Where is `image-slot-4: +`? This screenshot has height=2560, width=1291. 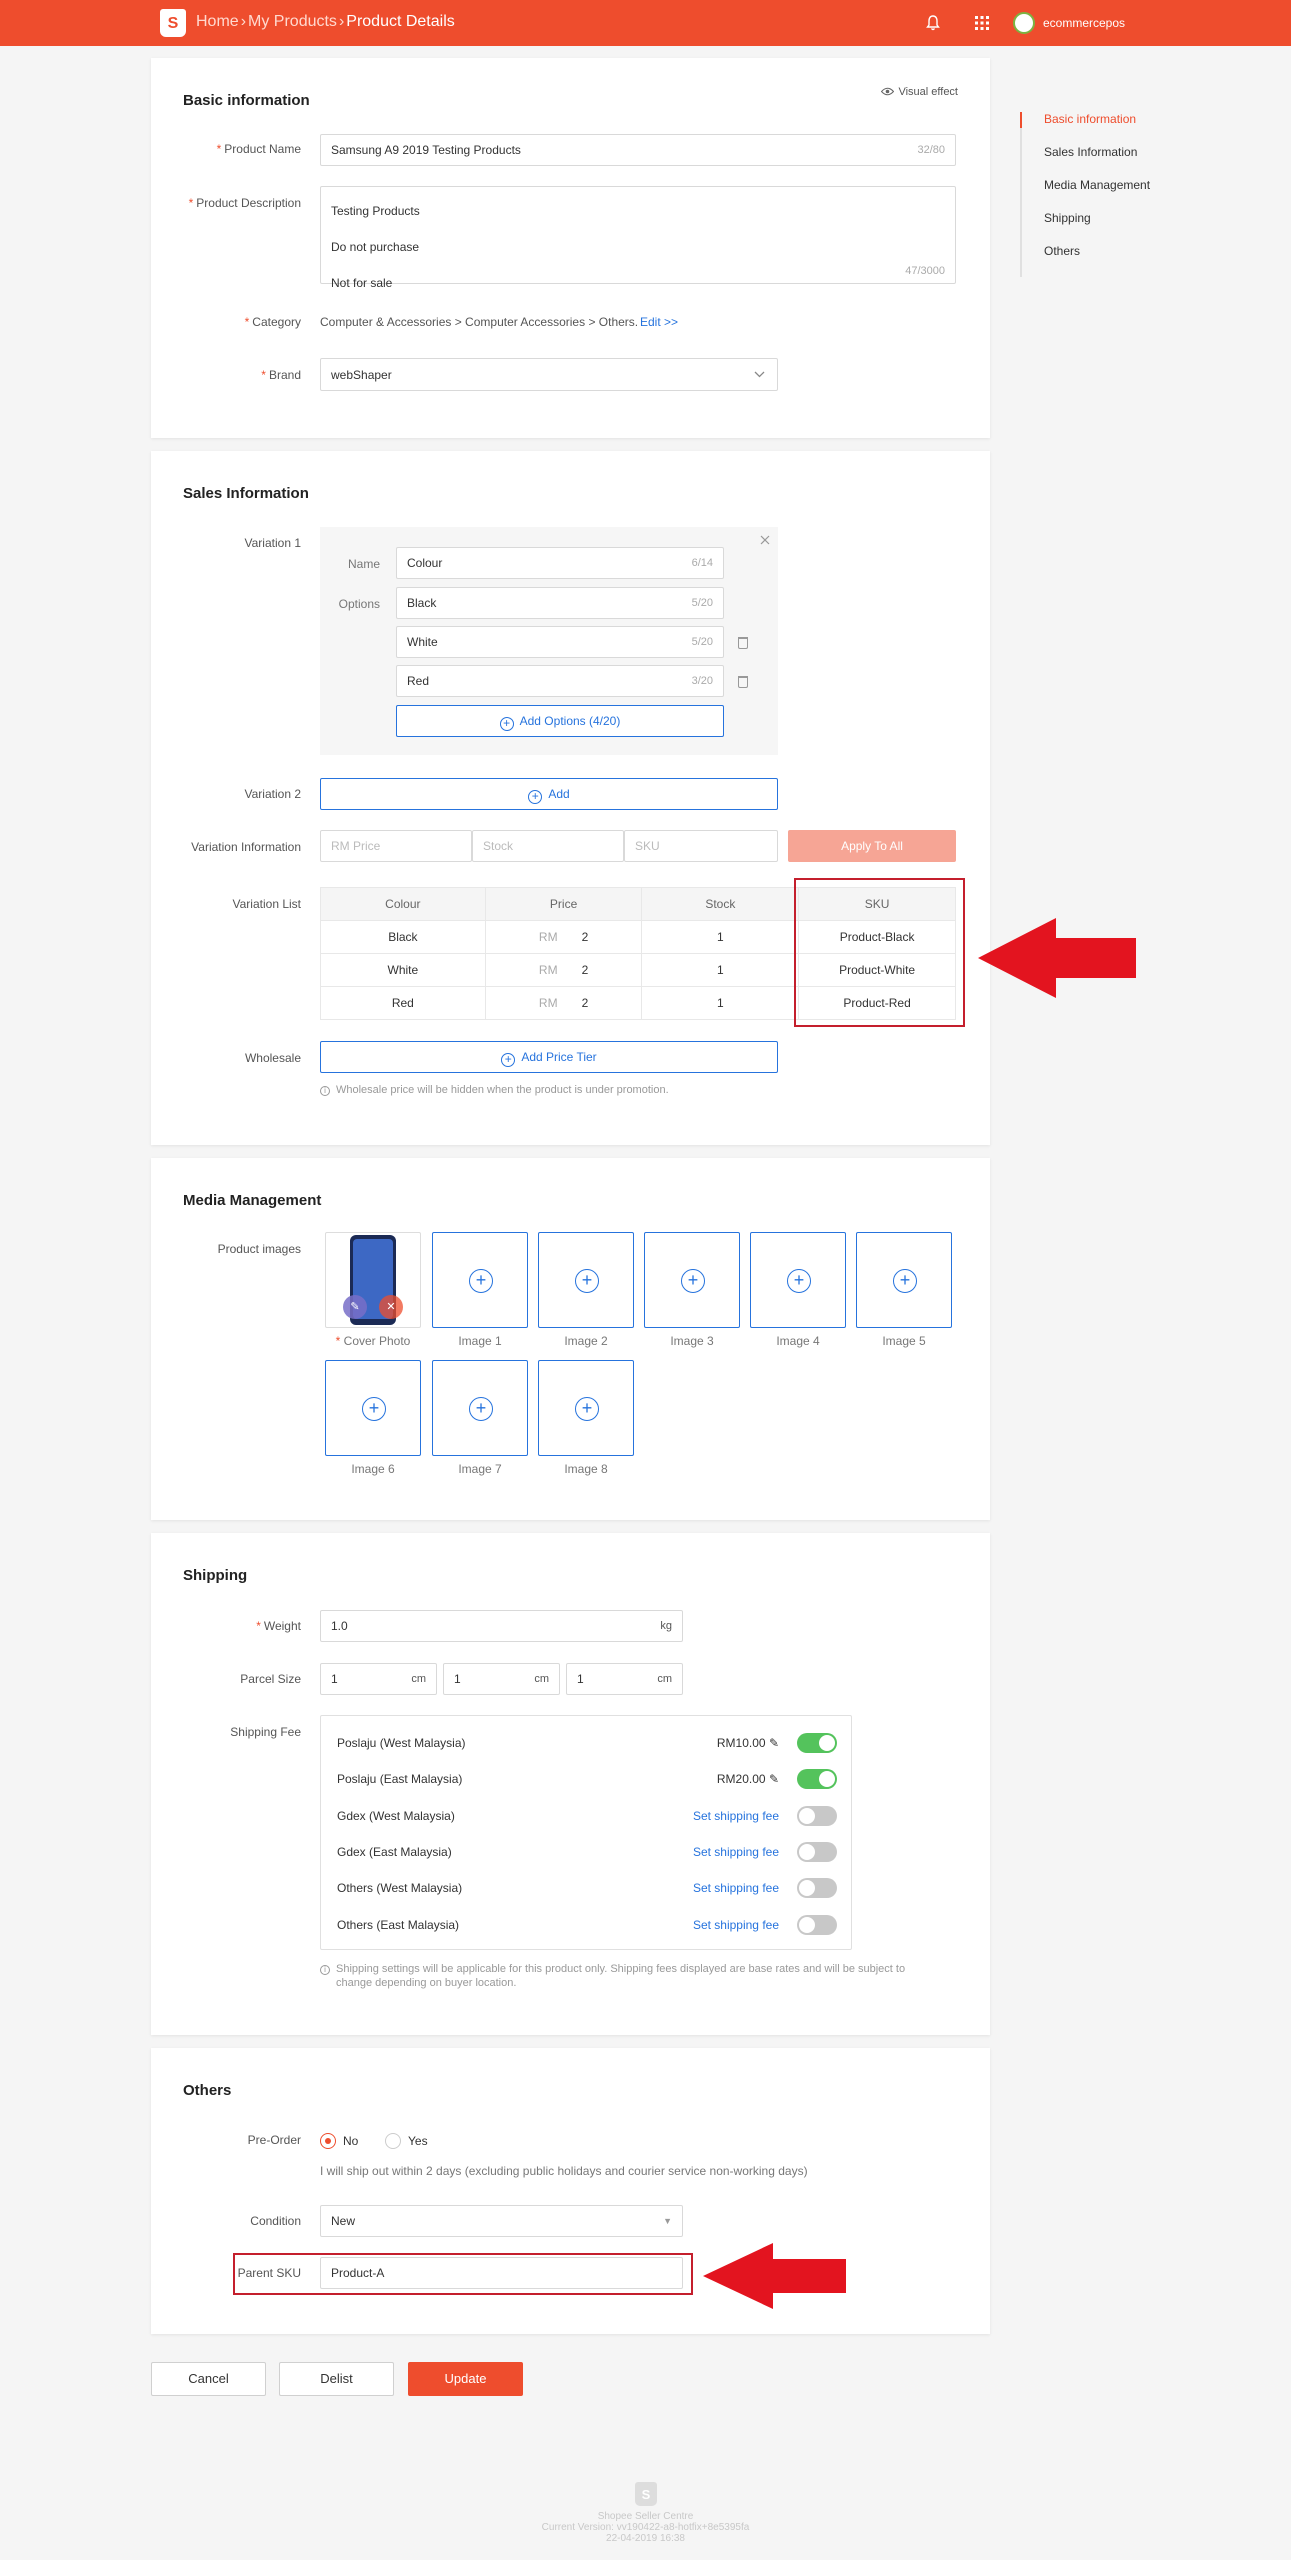
image-slot-4: + is located at coordinates (798, 1280).